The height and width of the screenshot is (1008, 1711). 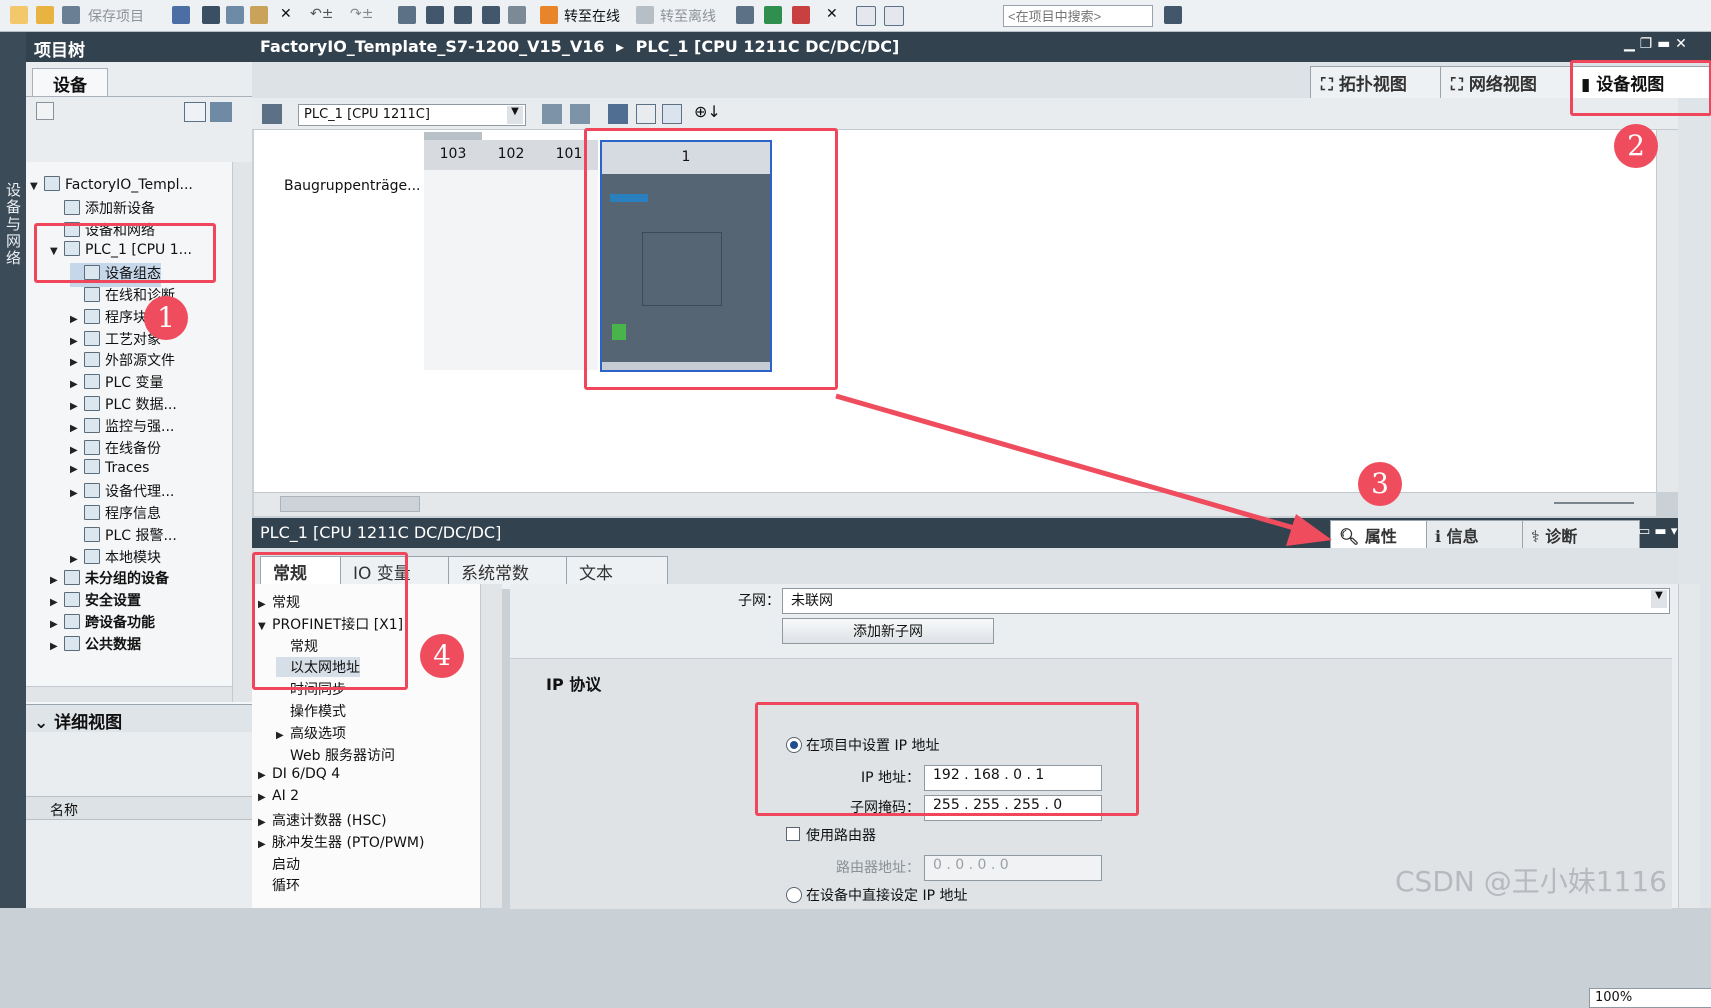 I want to click on split-vertical-icon, so click(x=894, y=16).